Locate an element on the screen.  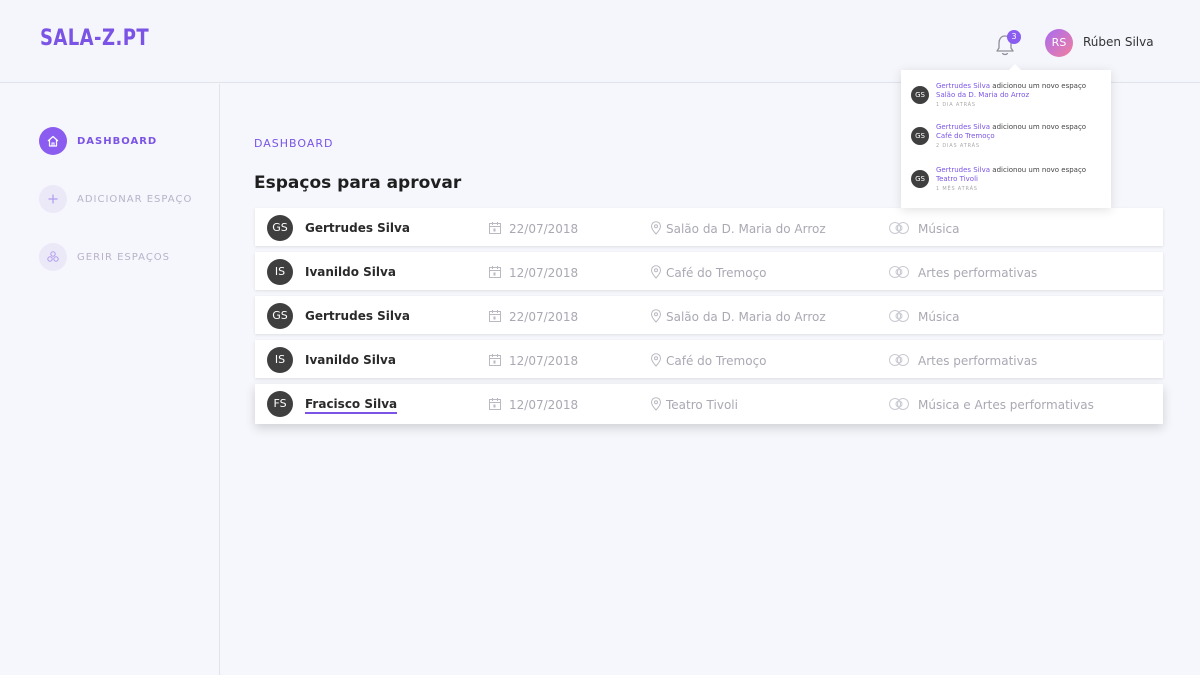
row-name: Fracisco Silva is located at coordinates (351, 405).